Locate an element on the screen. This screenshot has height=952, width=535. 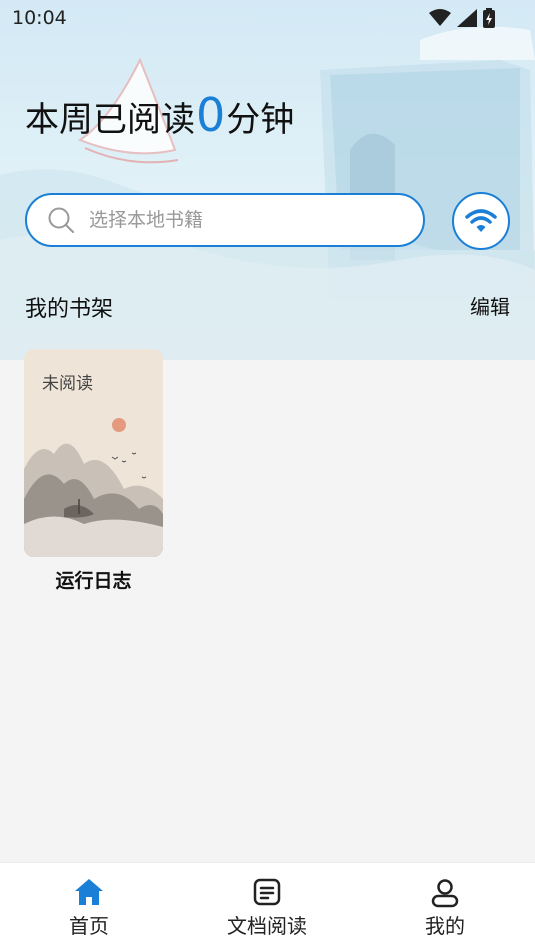
headline-suffix: 分钟 is located at coordinates (260, 120).